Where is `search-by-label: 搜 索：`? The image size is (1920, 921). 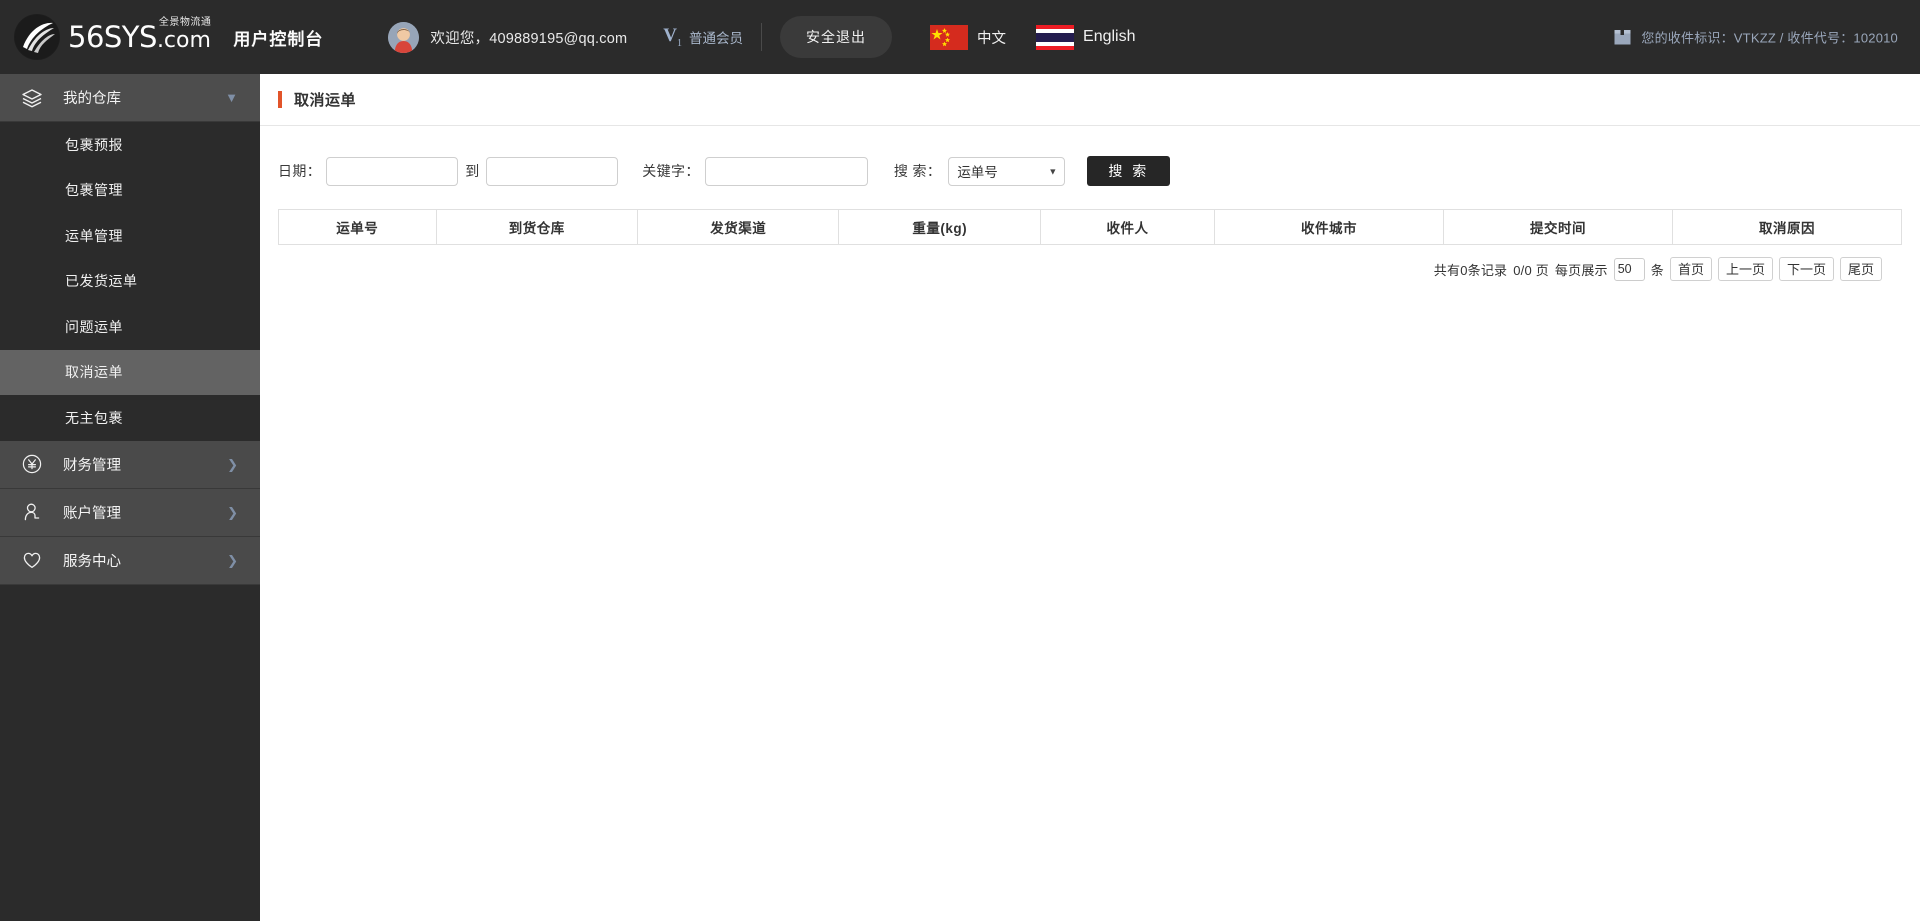
search-by-label: 搜 索： is located at coordinates (917, 171).